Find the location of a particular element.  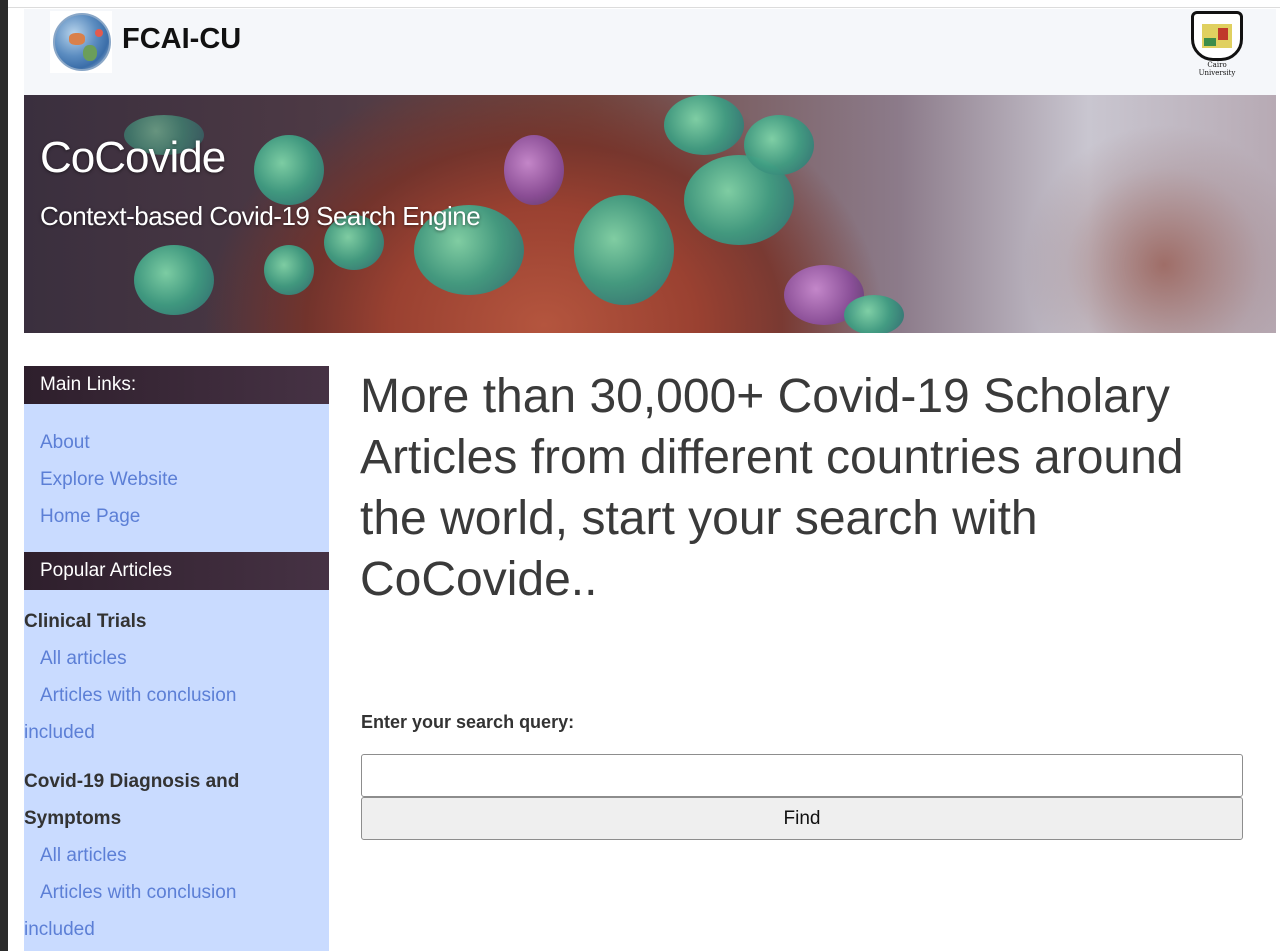

diagnosis-conclusion-link-cont: included is located at coordinates (59, 930).